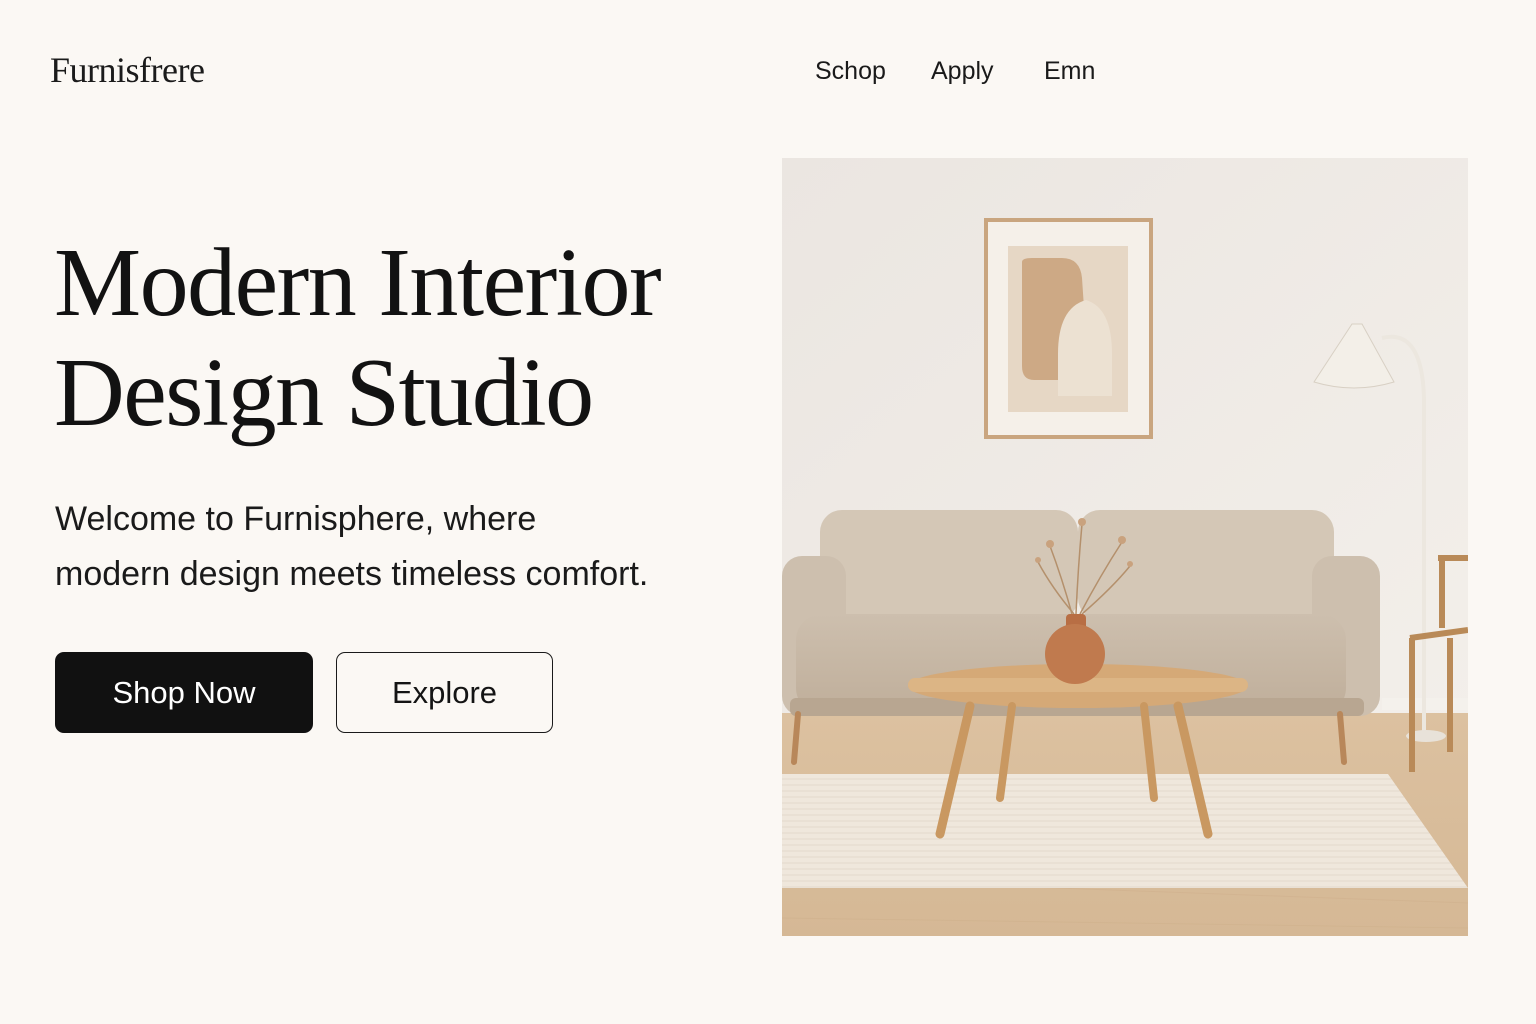 The height and width of the screenshot is (1024, 1536). Describe the element at coordinates (358, 338) in the screenshot. I see `hero-title: Modern Interior Design Studio` at that location.